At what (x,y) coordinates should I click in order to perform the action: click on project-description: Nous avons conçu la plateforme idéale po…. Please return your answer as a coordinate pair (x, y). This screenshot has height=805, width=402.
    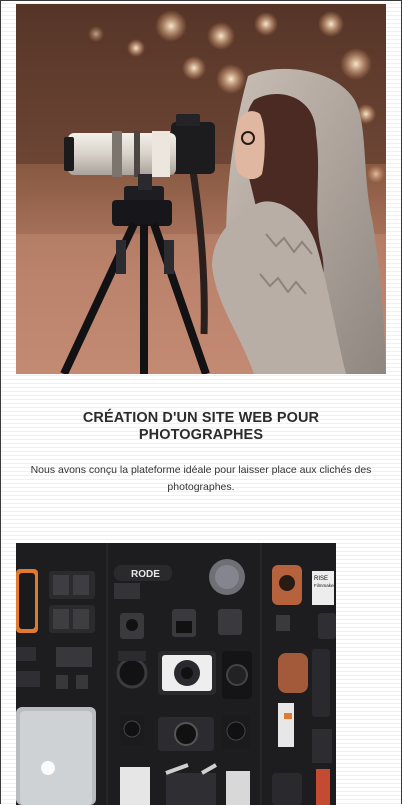
    Looking at the image, I should click on (201, 478).